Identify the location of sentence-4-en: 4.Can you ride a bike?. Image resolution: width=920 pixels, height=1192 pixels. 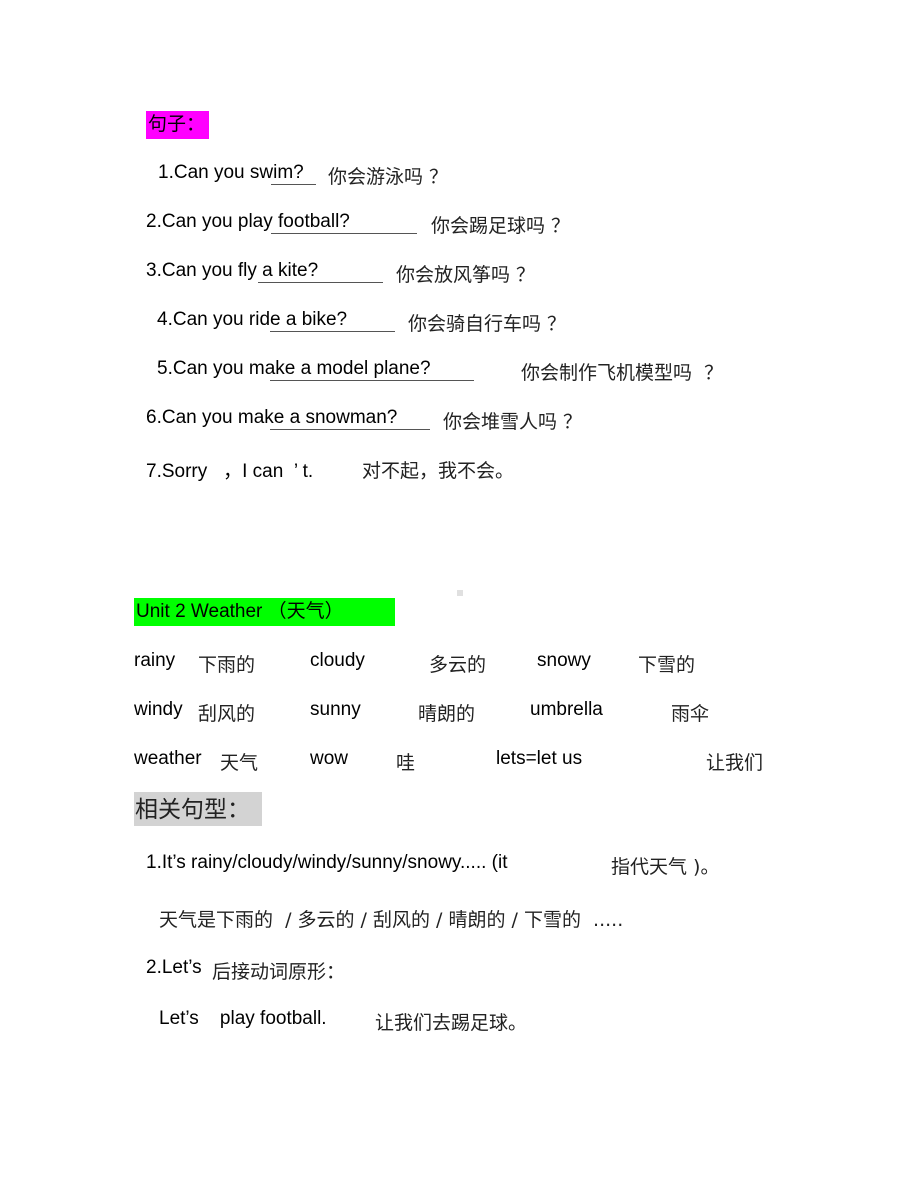
(252, 319).